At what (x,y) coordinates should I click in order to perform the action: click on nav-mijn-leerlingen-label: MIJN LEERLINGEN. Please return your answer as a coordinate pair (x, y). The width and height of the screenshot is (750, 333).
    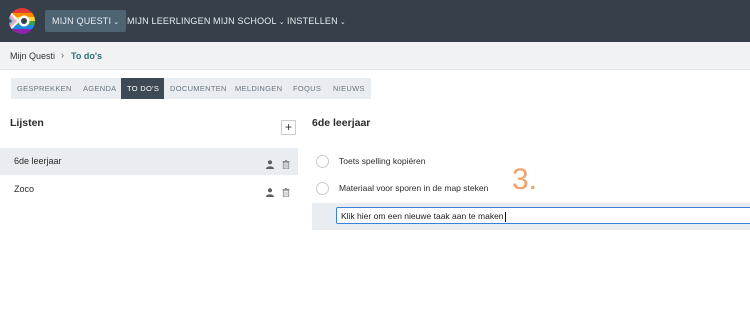
    Looking at the image, I should click on (169, 21).